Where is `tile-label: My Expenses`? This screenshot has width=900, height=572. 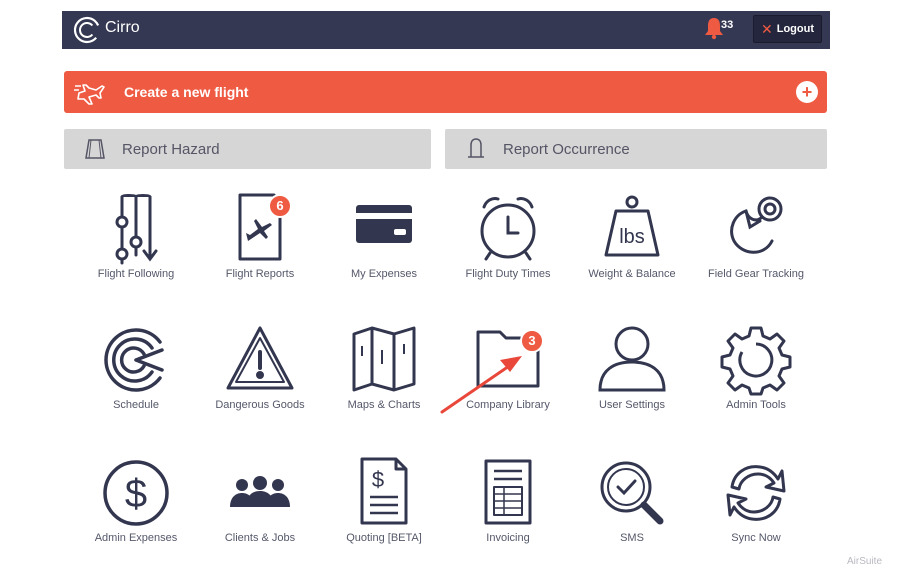 tile-label: My Expenses is located at coordinates (384, 274).